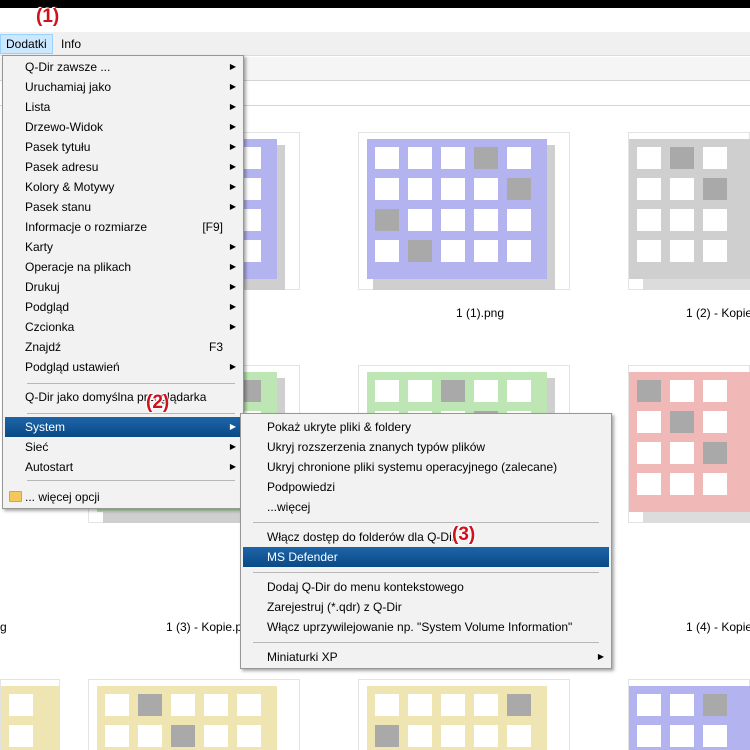 This screenshot has height=750, width=750. What do you see at coordinates (123, 147) in the screenshot?
I see `menu-item-pasek-tytulu: Pasek tytułu ▶` at bounding box center [123, 147].